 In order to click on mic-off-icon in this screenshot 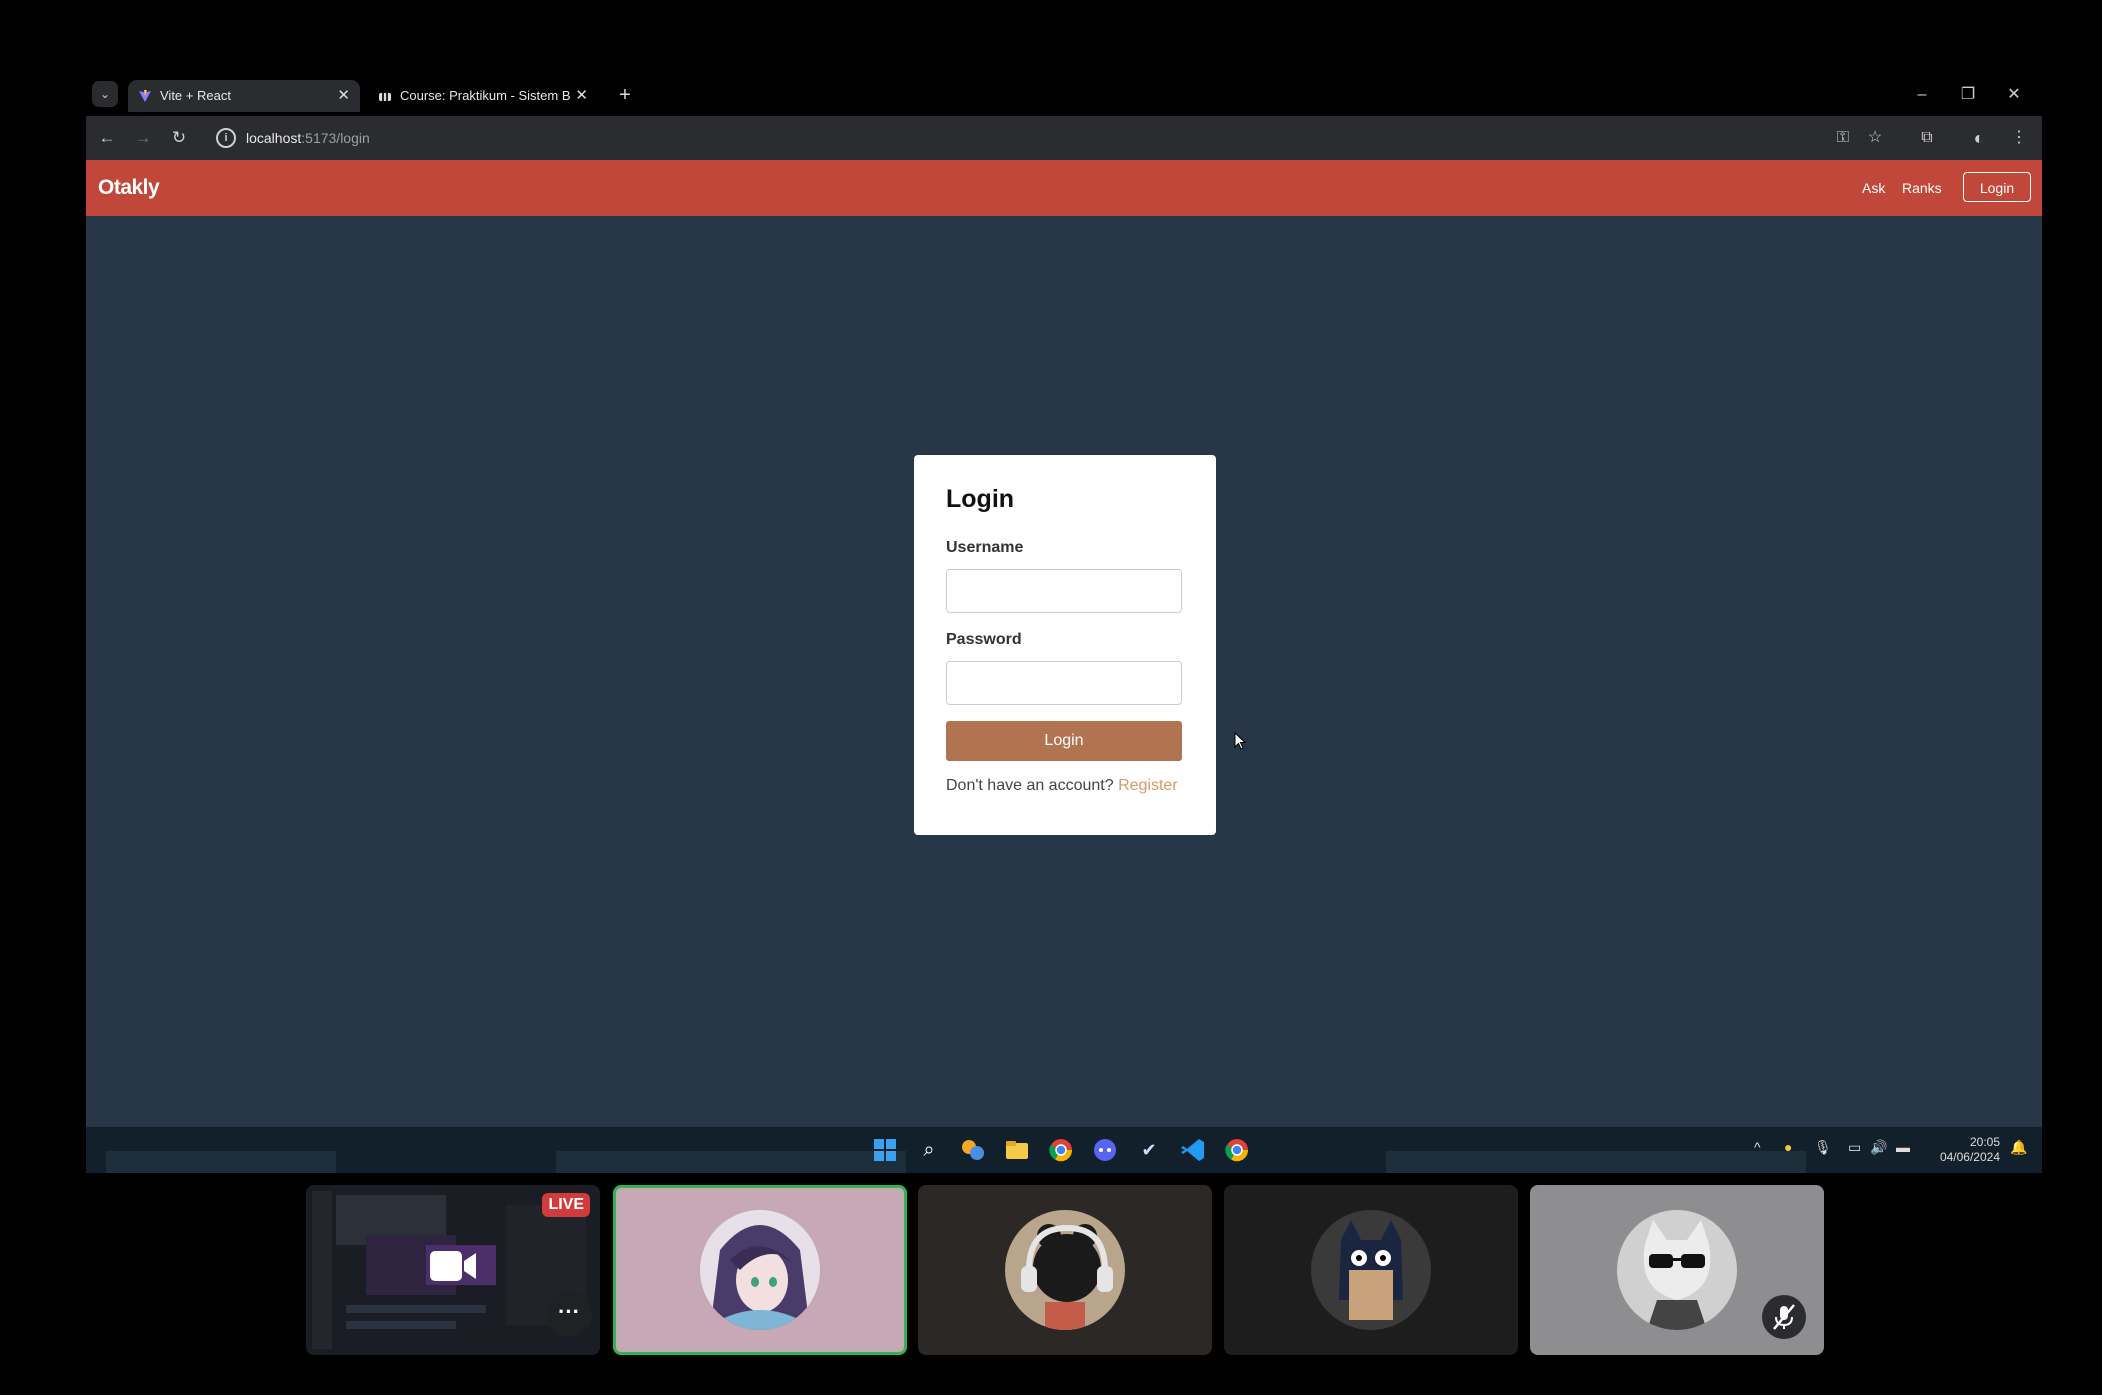, I will do `click(1784, 1317)`.